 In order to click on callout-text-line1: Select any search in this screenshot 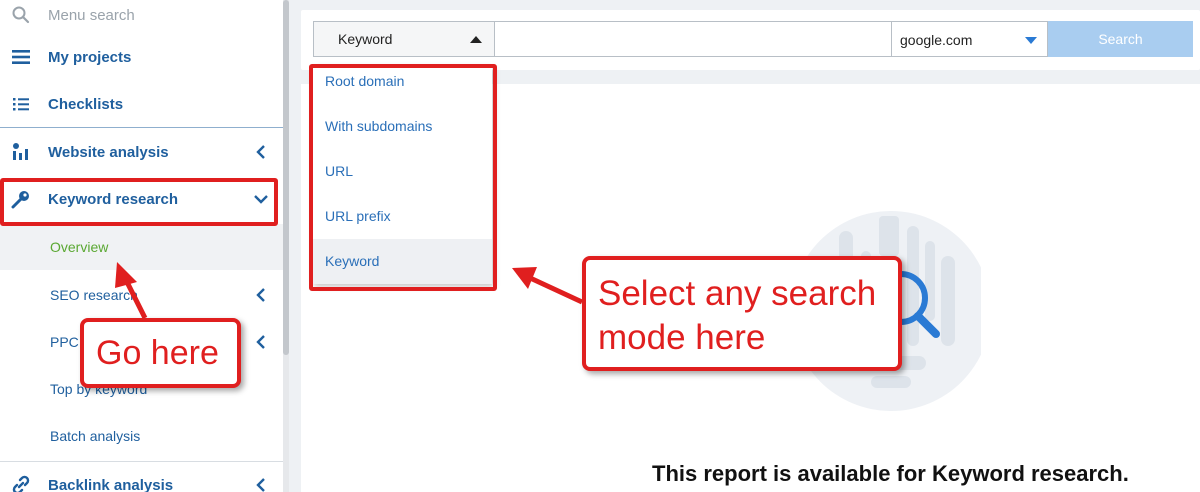, I will do `click(737, 293)`.